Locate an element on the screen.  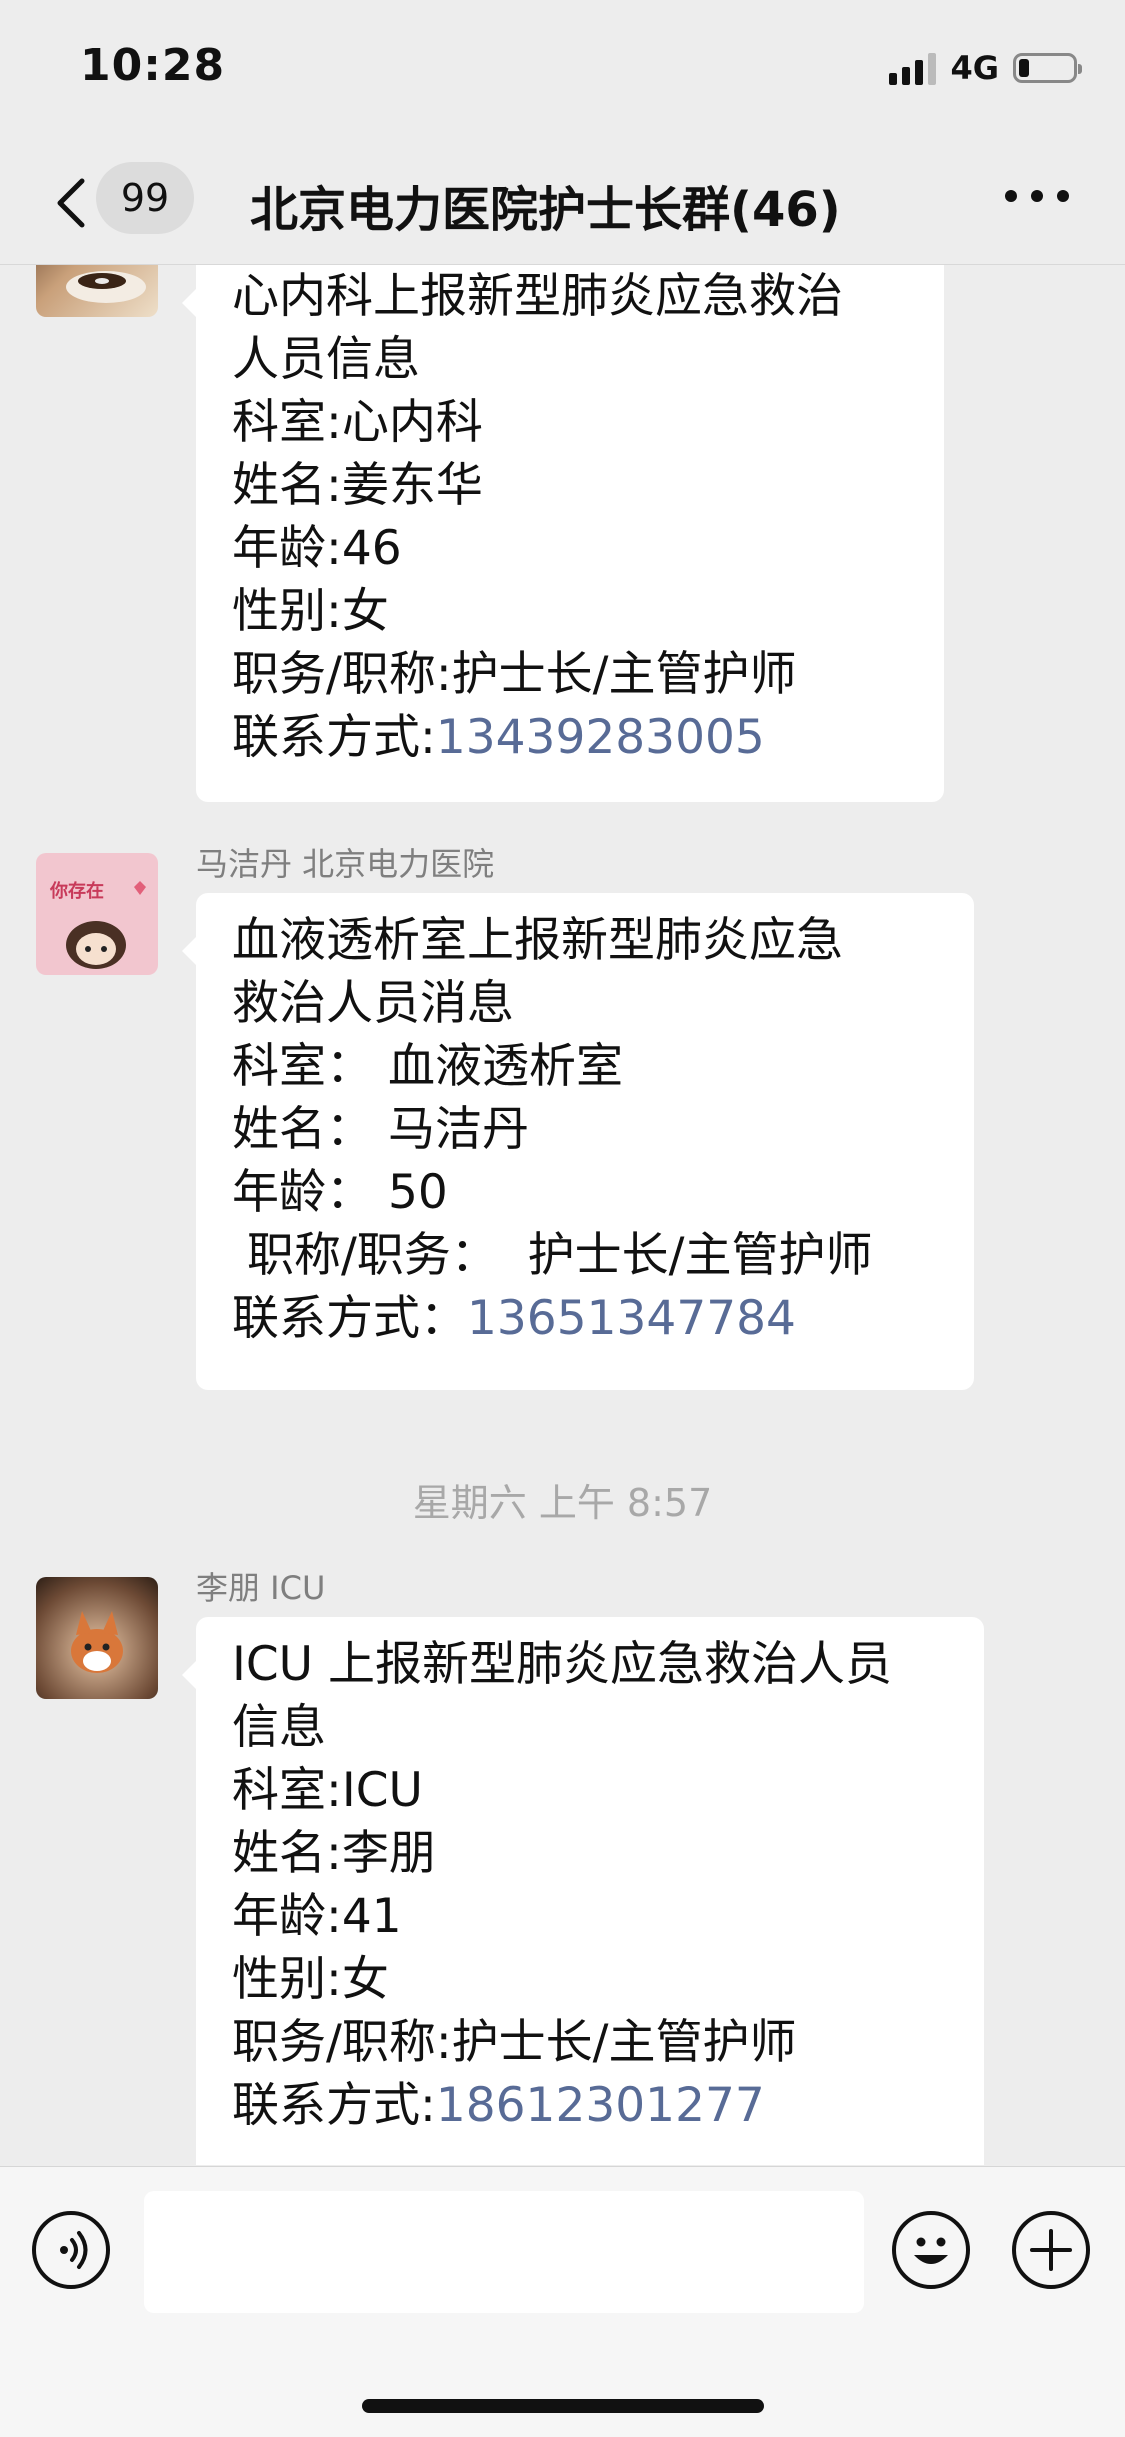
plus-icon is located at coordinates (1051, 2250).